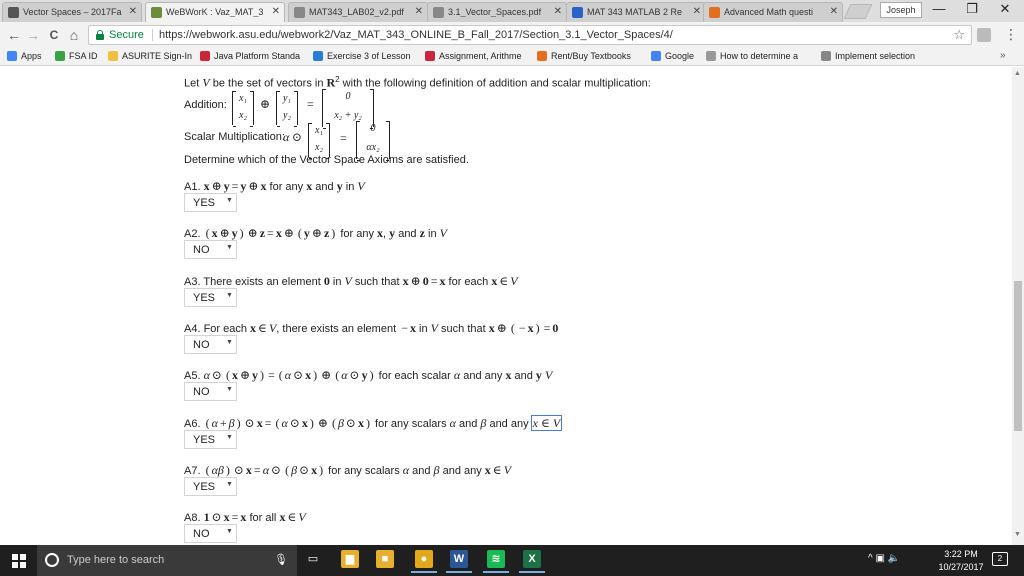 The height and width of the screenshot is (576, 1024). I want to click on axiom-text-part: for each, so click(468, 282).